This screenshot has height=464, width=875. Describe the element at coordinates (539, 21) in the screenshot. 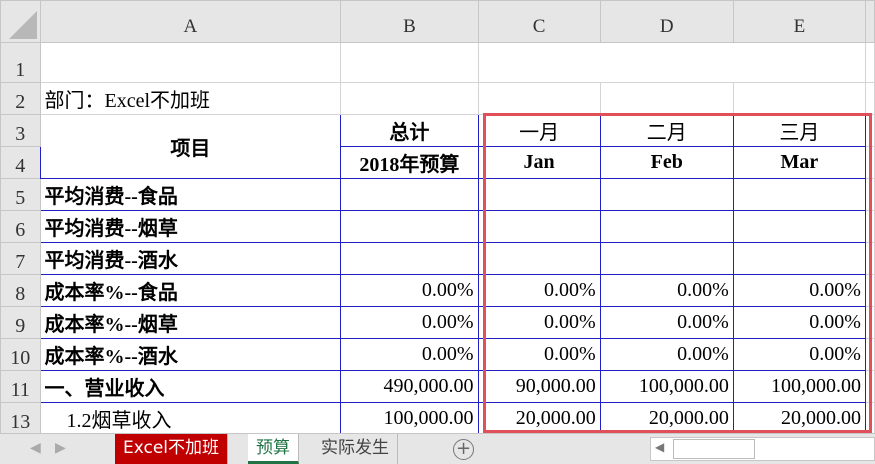

I see `column-header-c: C` at that location.